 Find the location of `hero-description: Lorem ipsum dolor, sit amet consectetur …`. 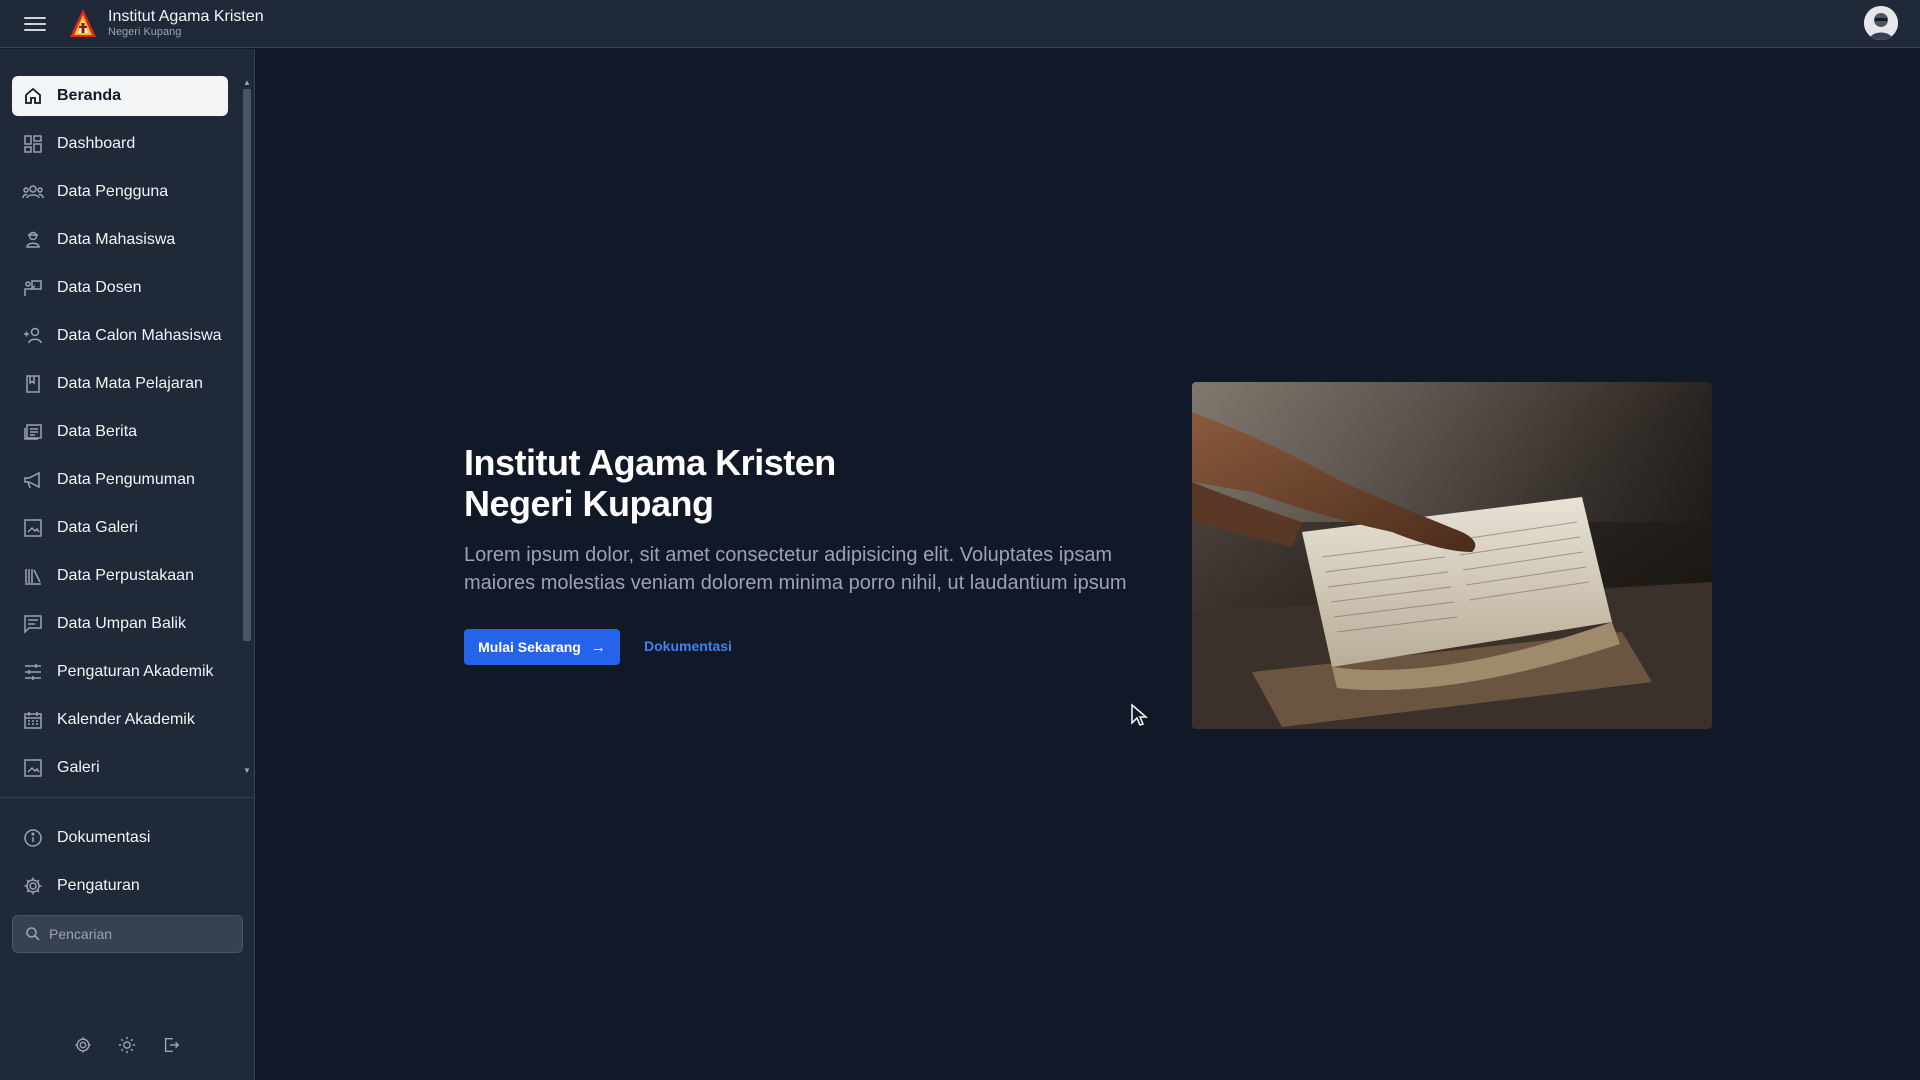

hero-description: Lorem ipsum dolor, sit amet consectetur … is located at coordinates (814, 569).